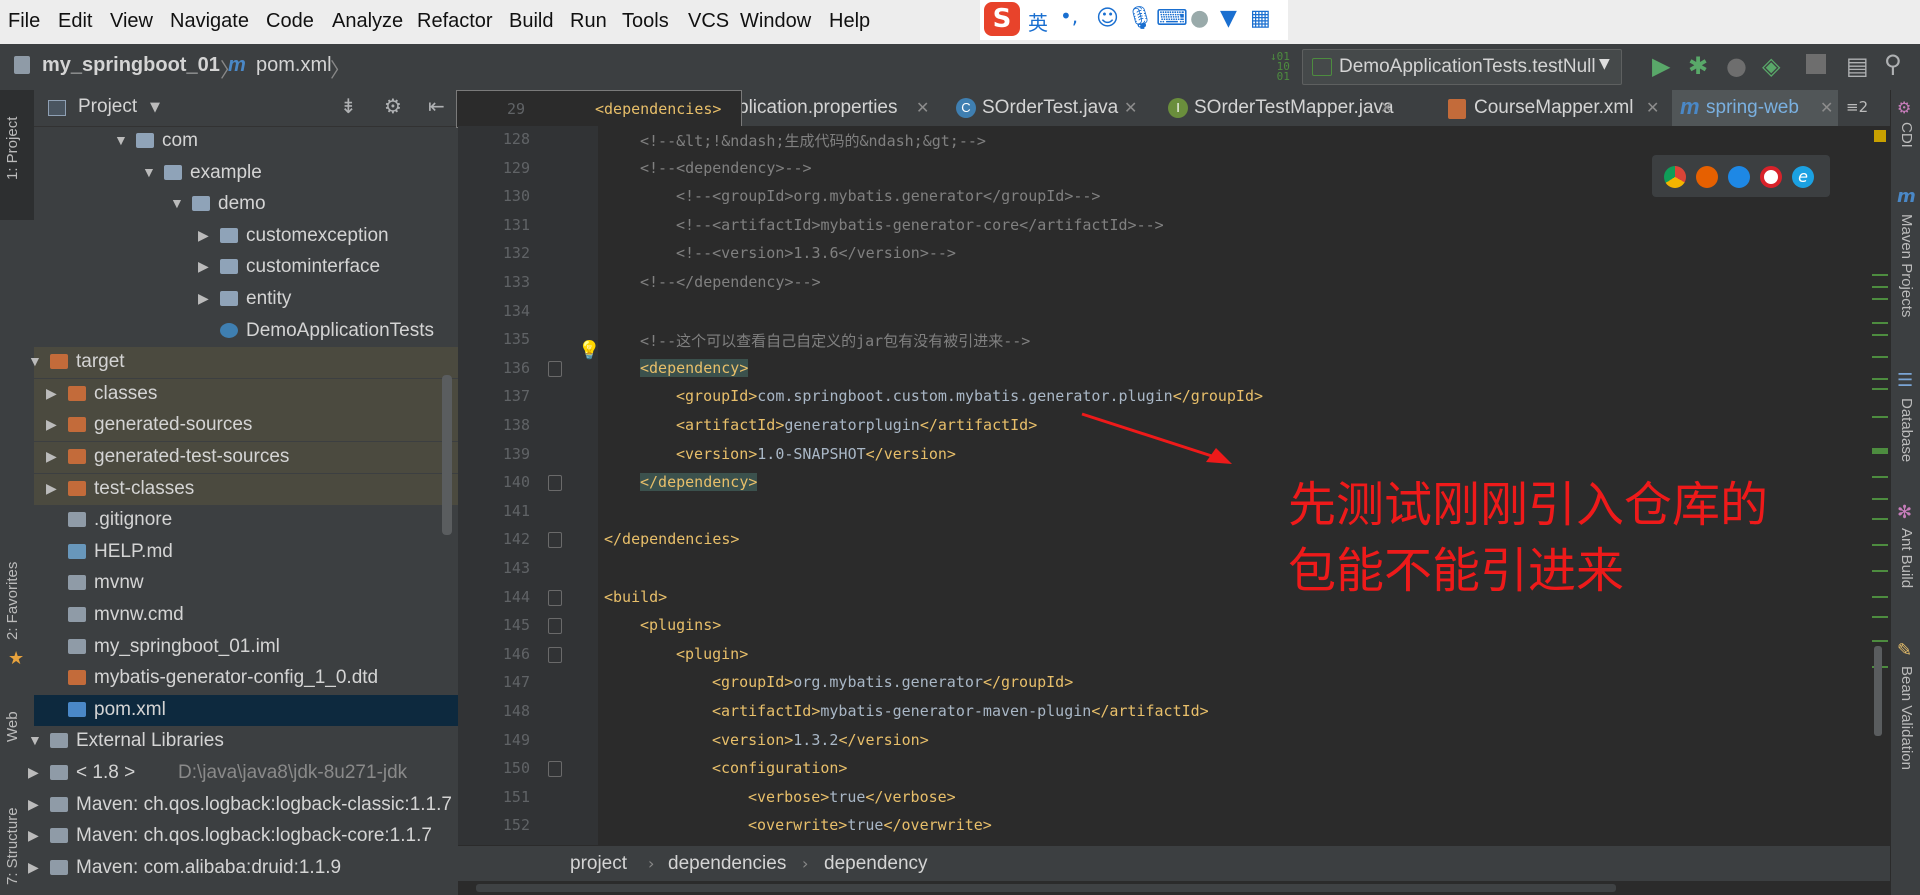 This screenshot has width=1920, height=895. What do you see at coordinates (246, 426) in the screenshot?
I see `tree-item: ▶ generated-sources` at bounding box center [246, 426].